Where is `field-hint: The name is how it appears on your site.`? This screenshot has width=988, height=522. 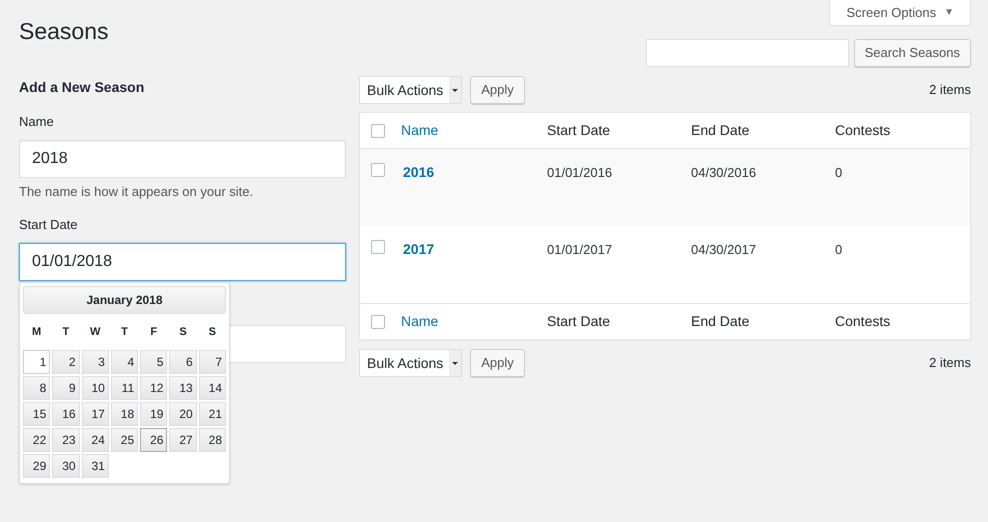 field-hint: The name is how it appears on your site. is located at coordinates (136, 191).